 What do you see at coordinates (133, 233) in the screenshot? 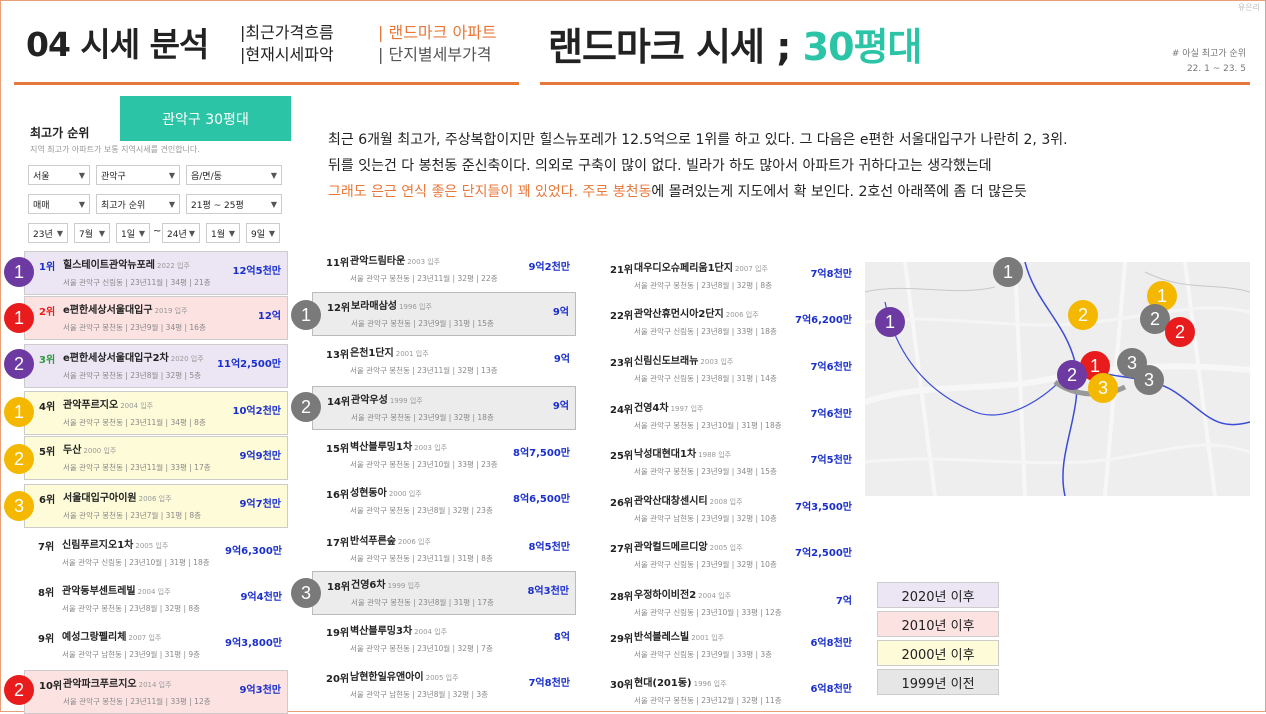
I see `start-day-select: 1일 ▼` at bounding box center [133, 233].